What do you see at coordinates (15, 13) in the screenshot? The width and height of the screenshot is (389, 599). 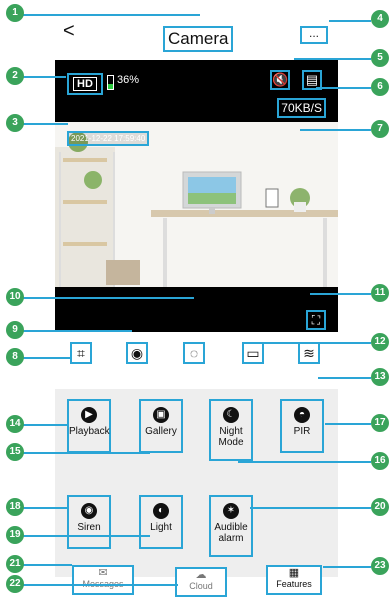 I see `callout-1: 1` at bounding box center [15, 13].